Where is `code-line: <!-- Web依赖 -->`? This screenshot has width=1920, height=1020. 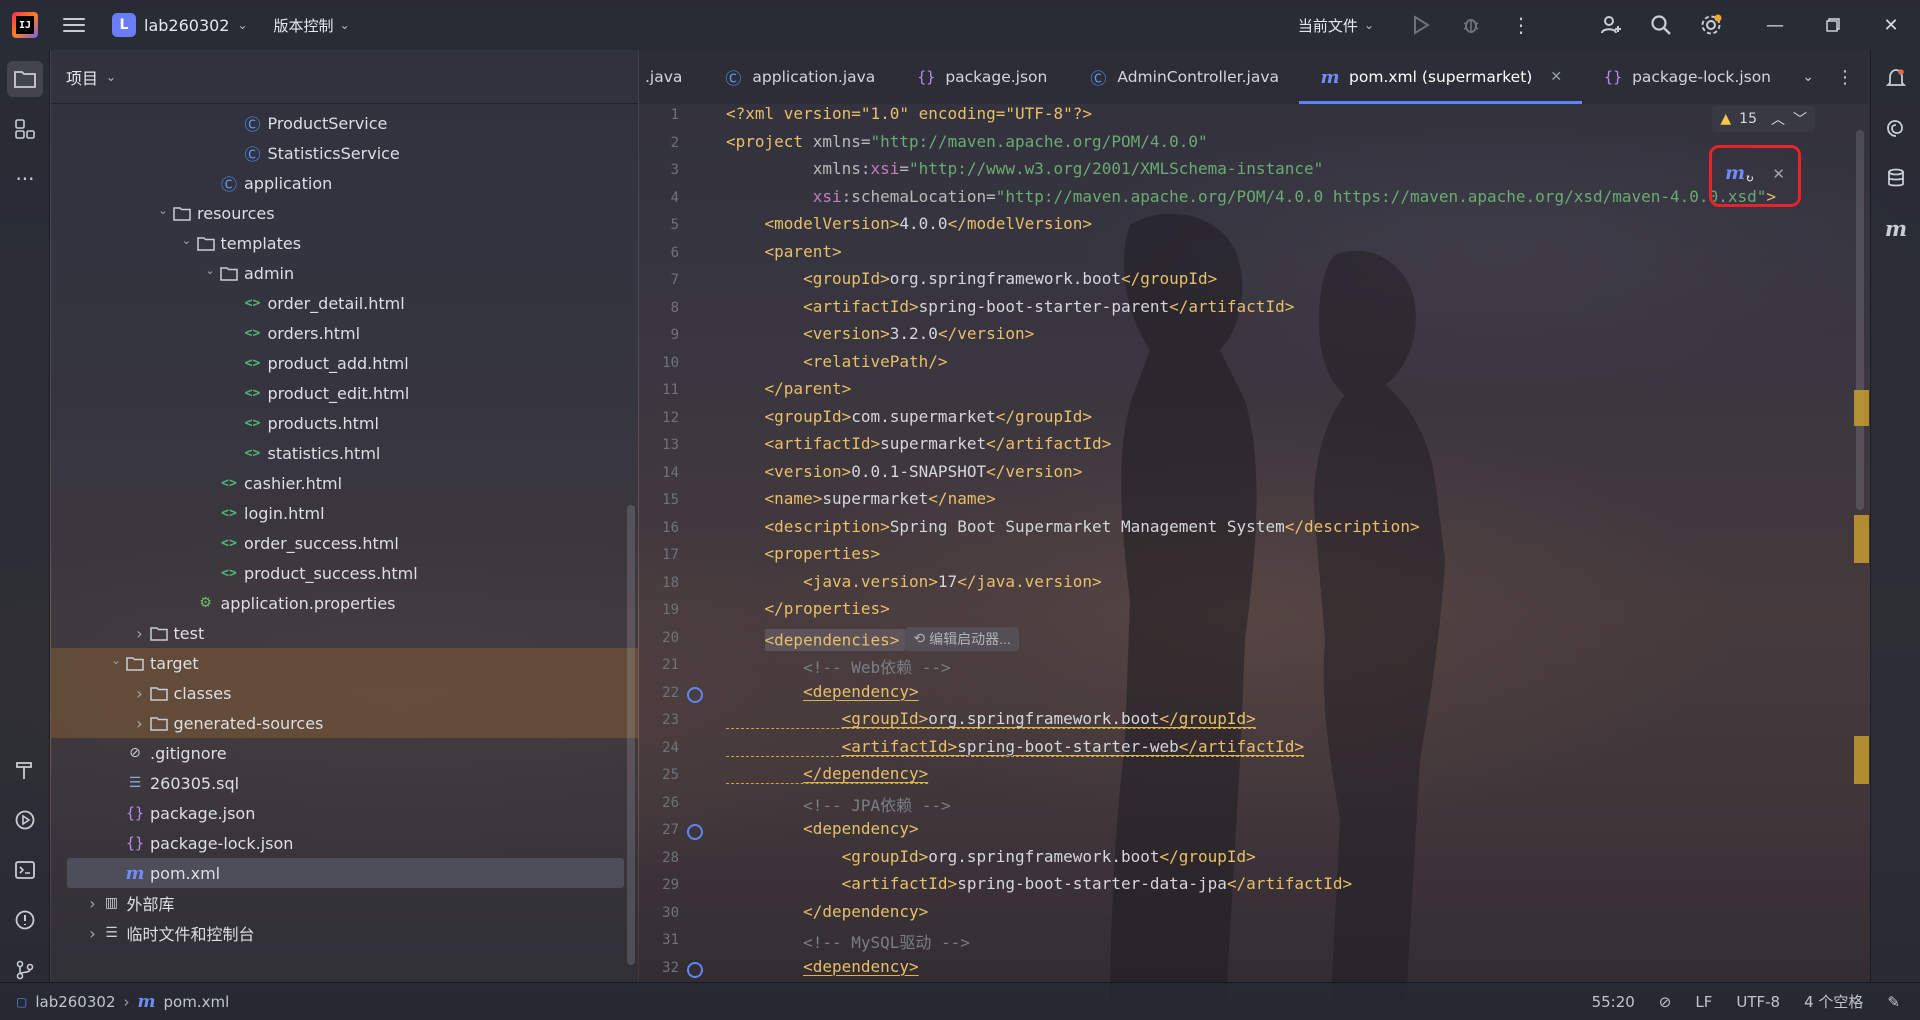 code-line: <!-- Web依赖 --> is located at coordinates (838, 666).